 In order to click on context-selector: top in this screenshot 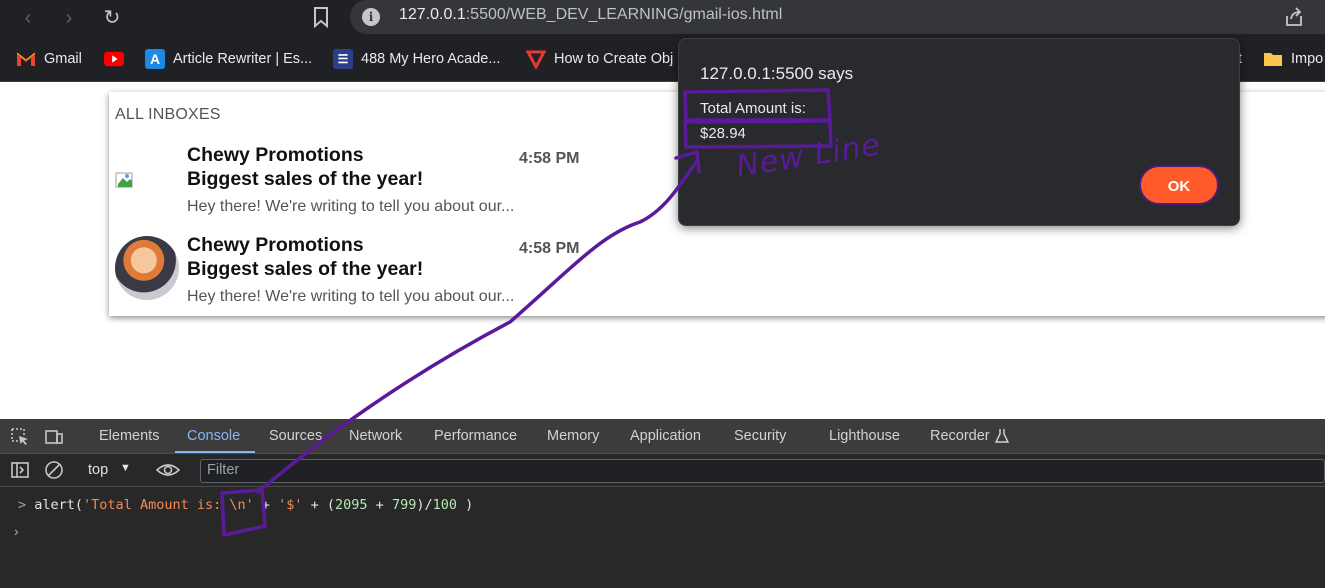, I will do `click(98, 470)`.